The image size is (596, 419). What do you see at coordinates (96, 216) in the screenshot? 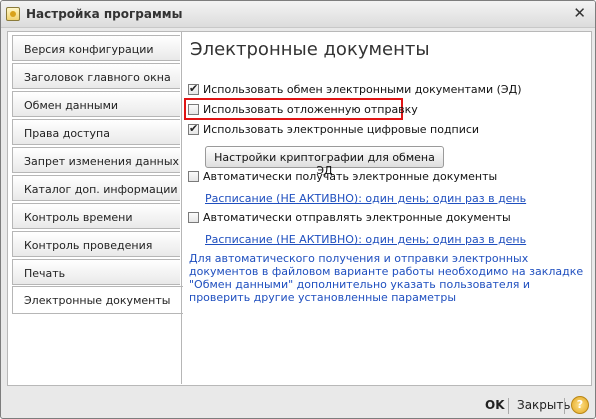
I see `tab-time-control: Контроль времени` at bounding box center [96, 216].